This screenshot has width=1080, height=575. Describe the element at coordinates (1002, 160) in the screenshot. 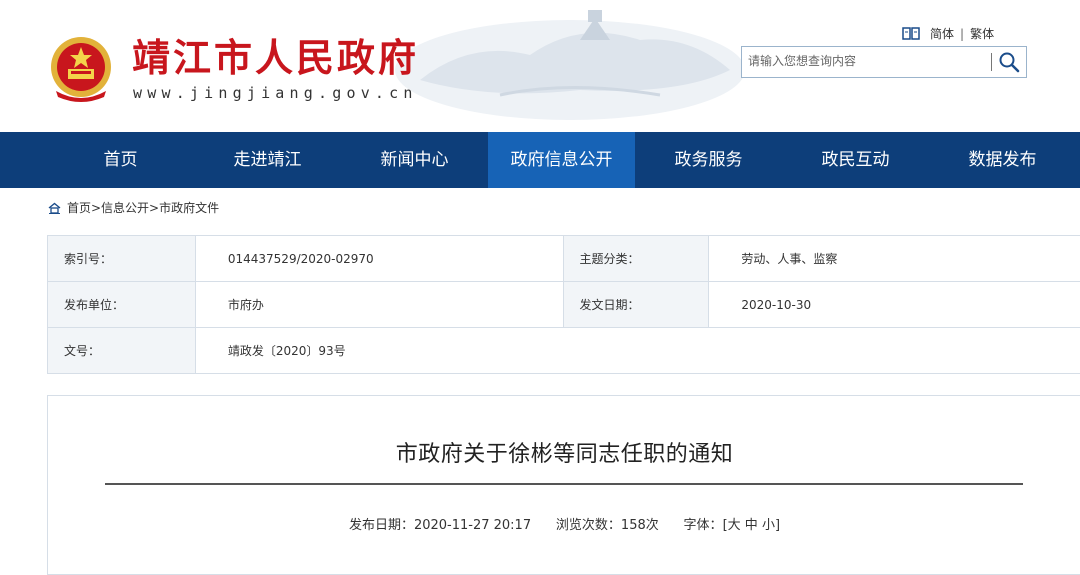

I see `nav-item-data-release: 数据发布` at that location.